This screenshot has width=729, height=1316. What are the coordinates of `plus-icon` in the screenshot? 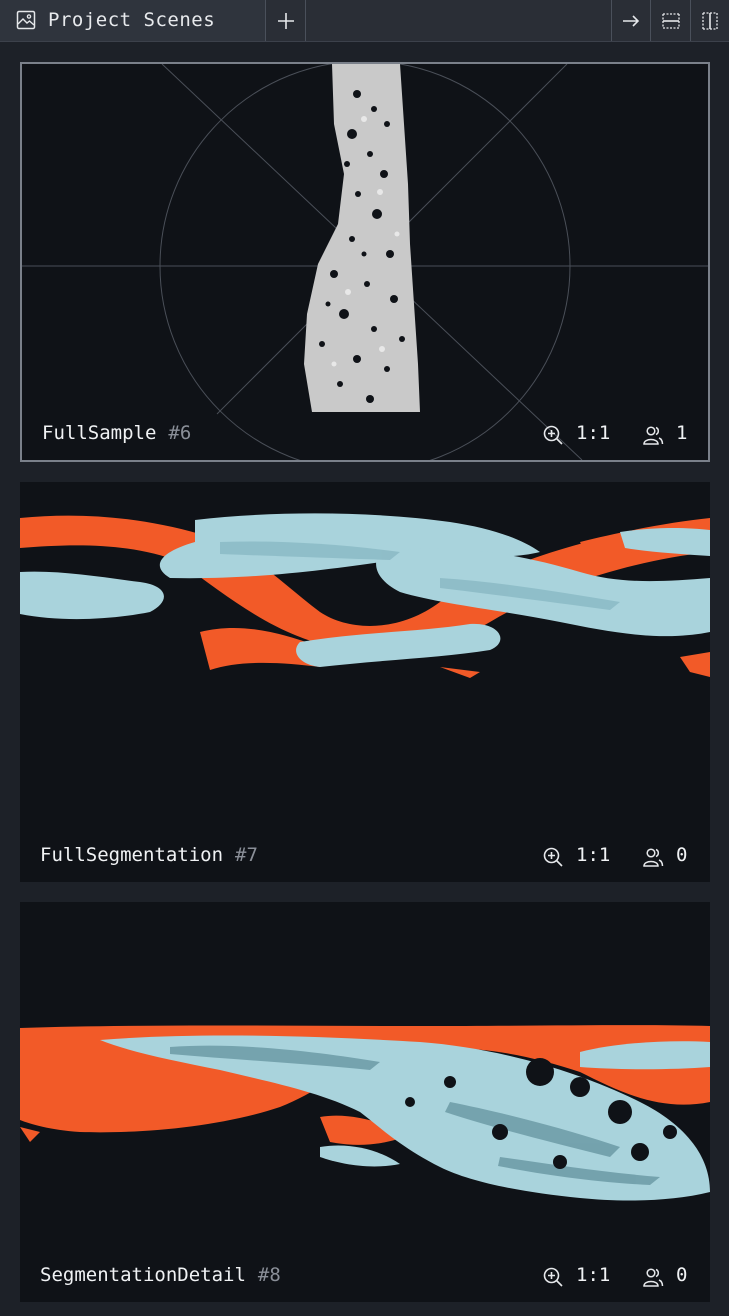 It's located at (285, 20).